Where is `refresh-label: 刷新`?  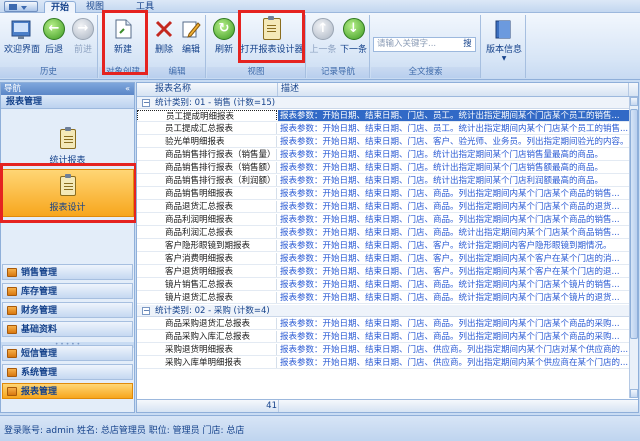 refresh-label: 刷新 is located at coordinates (223, 50).